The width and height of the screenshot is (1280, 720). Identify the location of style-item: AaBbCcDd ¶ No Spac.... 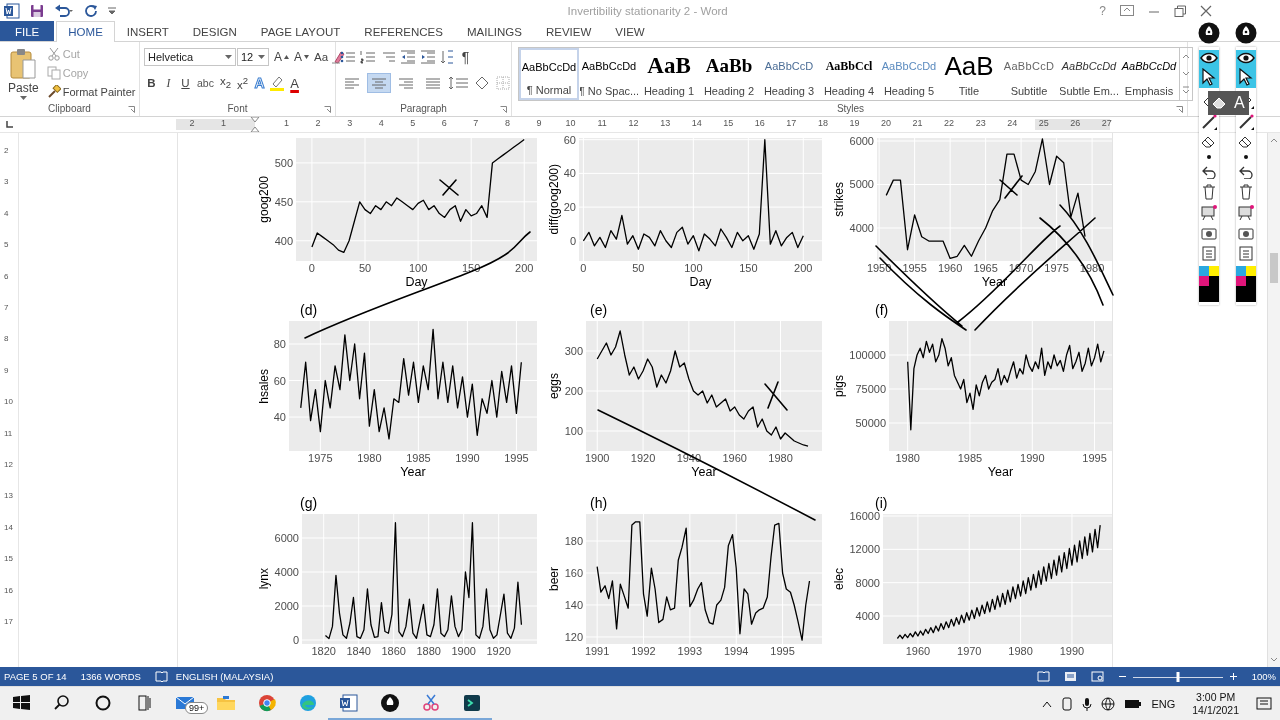
(609, 74).